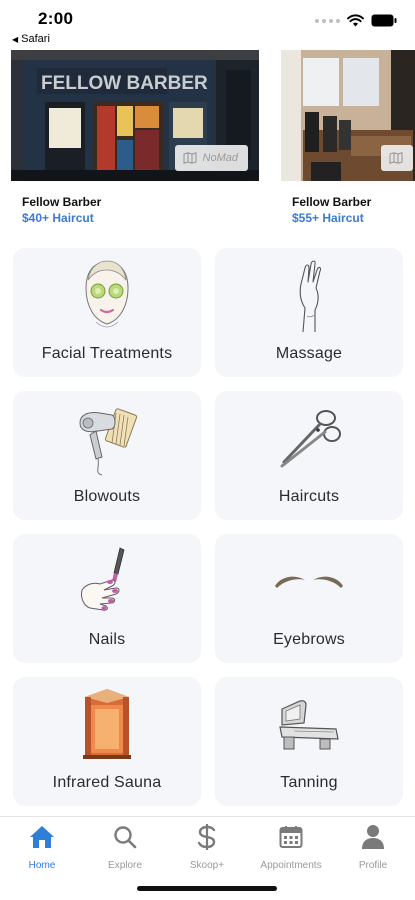 The width and height of the screenshot is (415, 900). What do you see at coordinates (309, 496) in the screenshot?
I see `category-label: Haircuts` at bounding box center [309, 496].